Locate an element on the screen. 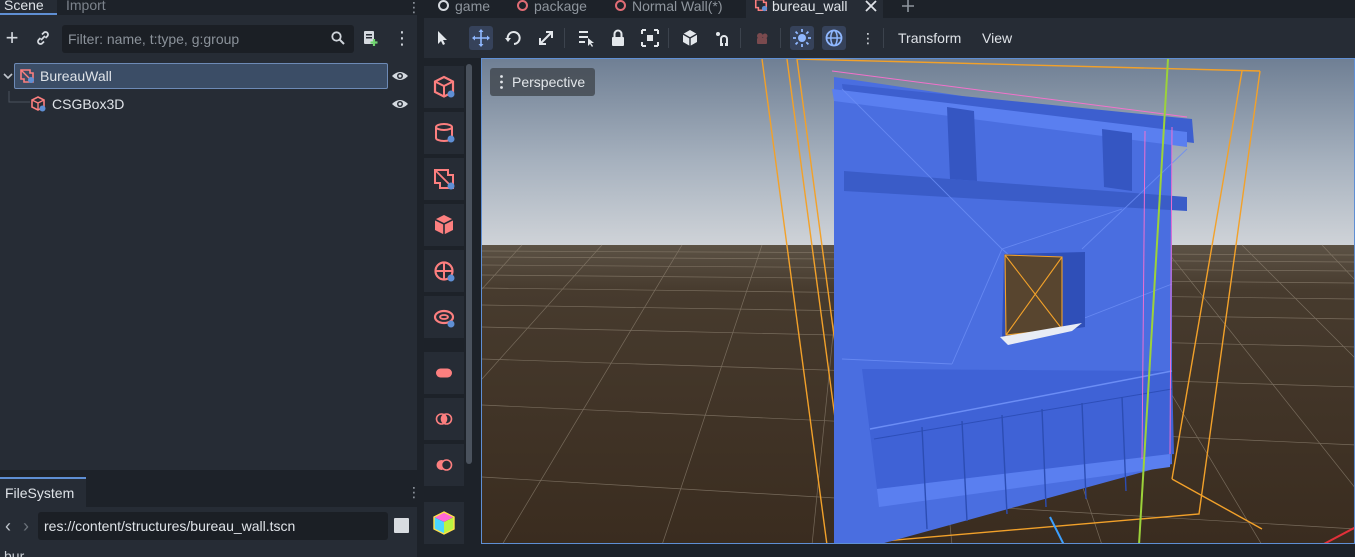  tab-label: bureau_wall is located at coordinates (810, 7).